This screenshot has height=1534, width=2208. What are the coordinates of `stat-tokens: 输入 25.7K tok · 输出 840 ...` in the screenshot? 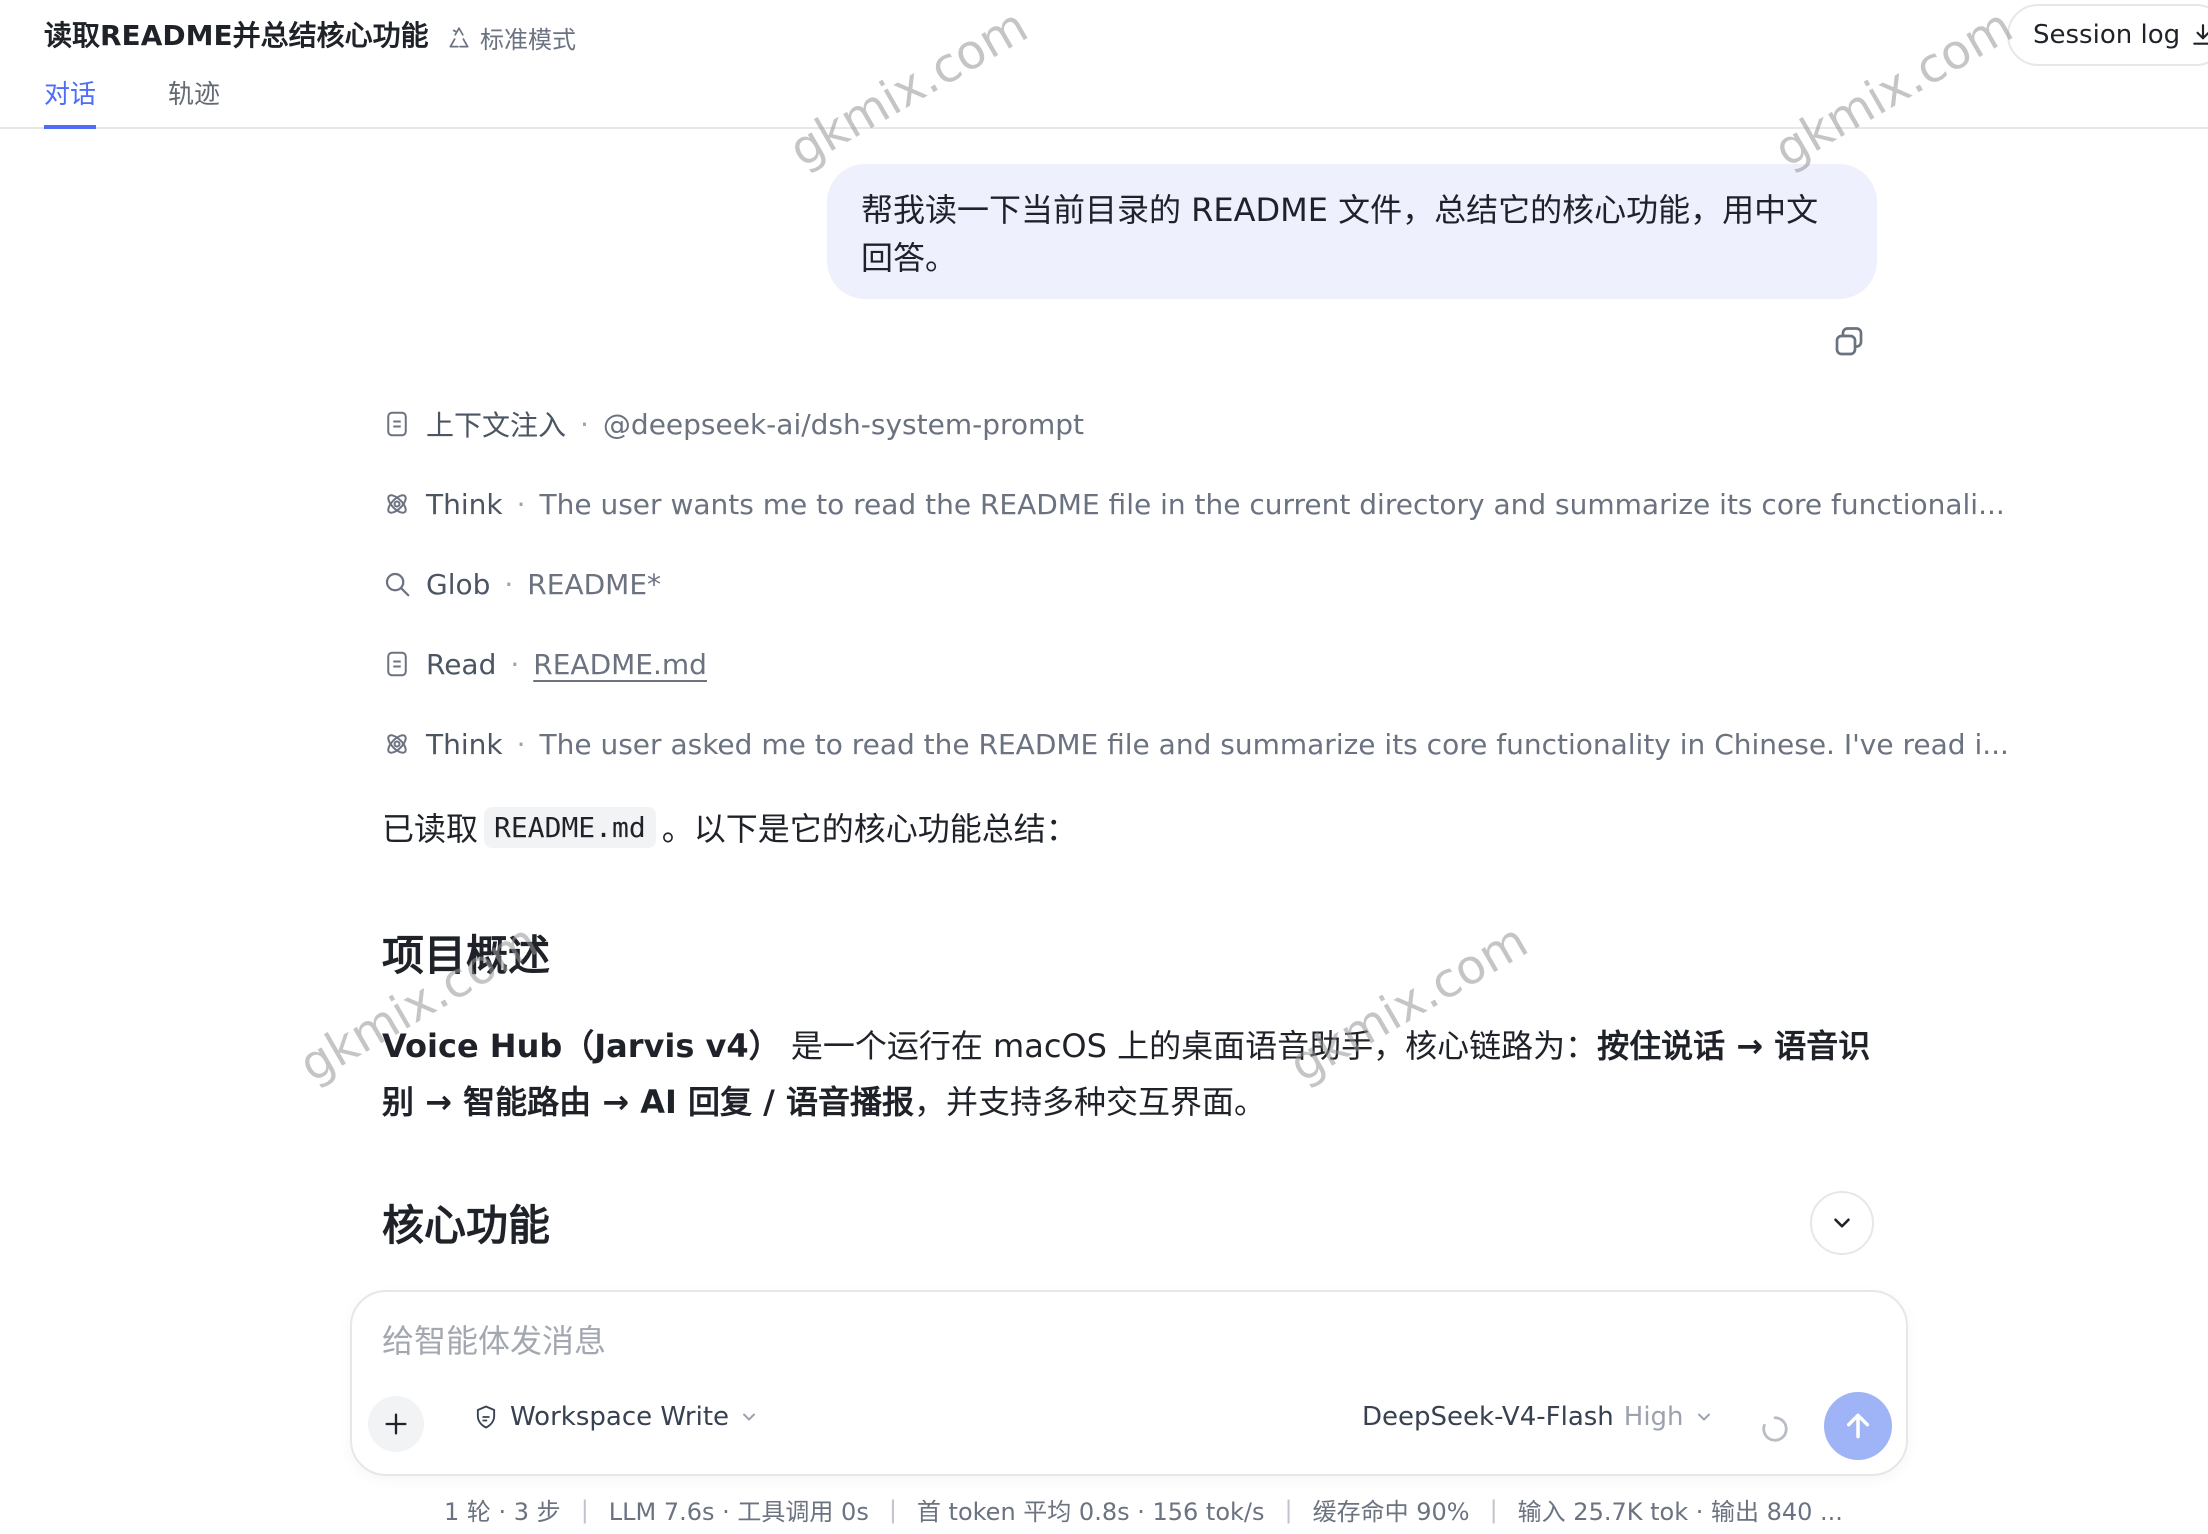 It's located at (1680, 1512).